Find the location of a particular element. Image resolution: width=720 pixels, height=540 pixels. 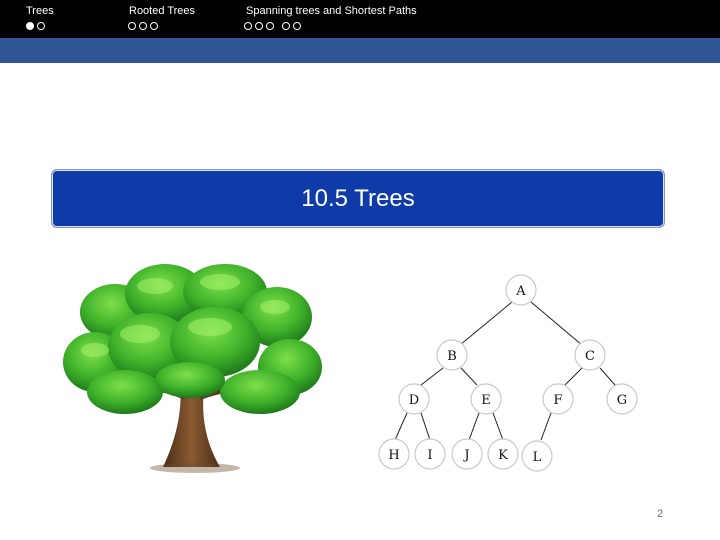

node-d: D is located at coordinates (414, 399).